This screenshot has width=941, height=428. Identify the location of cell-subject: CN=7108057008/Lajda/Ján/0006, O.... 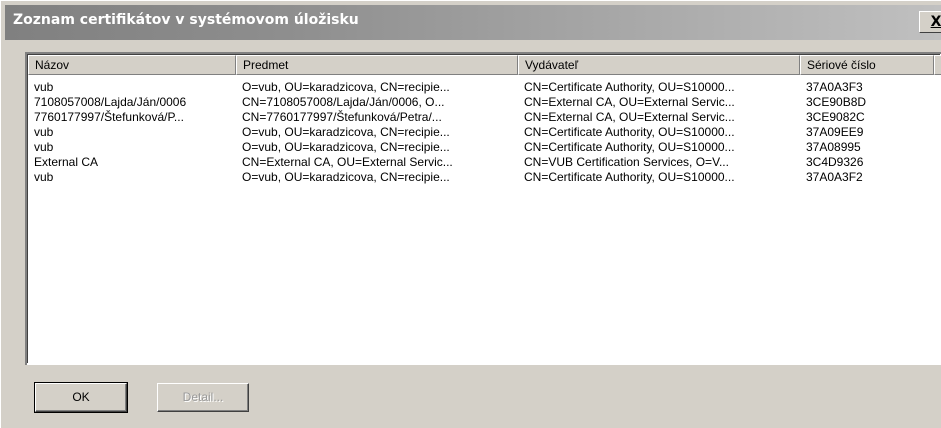
(343, 102).